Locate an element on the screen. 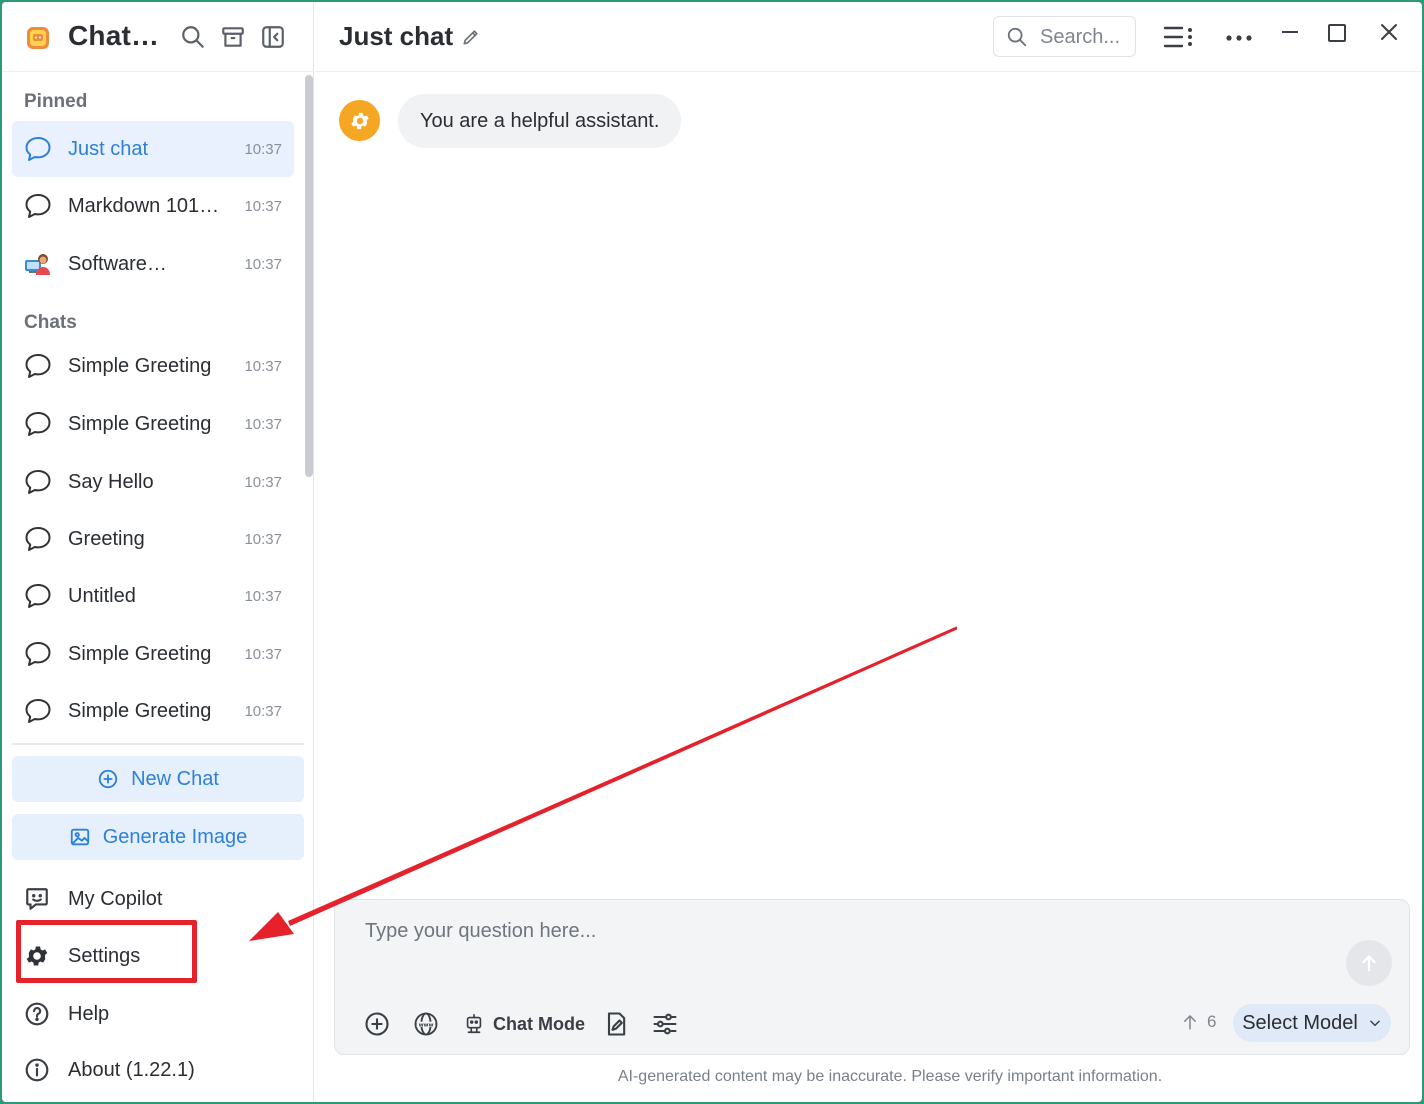  context-count: 6 is located at coordinates (1198, 1022).